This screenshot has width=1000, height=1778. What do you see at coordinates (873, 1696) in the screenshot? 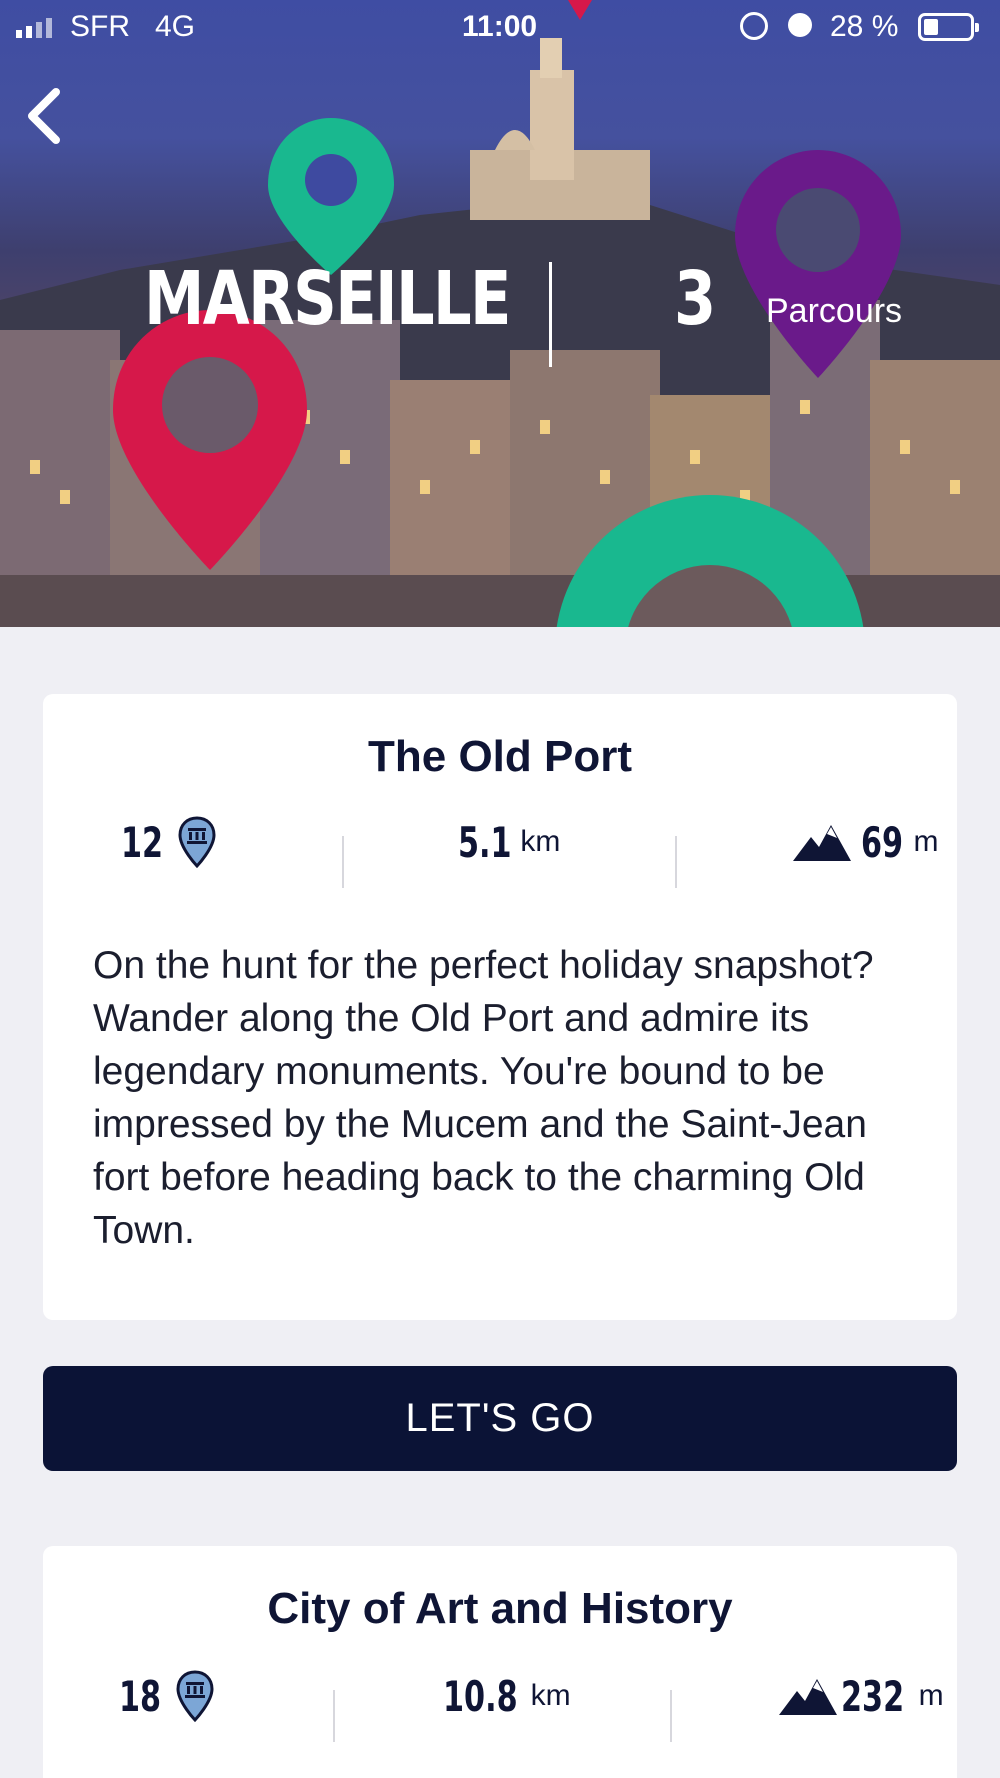
I see `elevation-value: 232` at bounding box center [873, 1696].